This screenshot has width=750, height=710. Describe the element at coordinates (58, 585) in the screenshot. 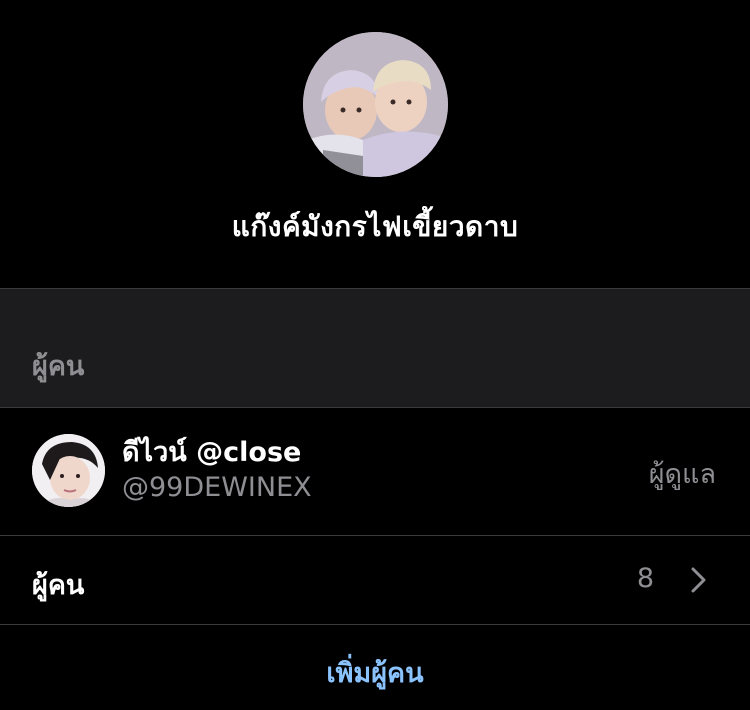

I see `people-label: ผู้คน` at that location.